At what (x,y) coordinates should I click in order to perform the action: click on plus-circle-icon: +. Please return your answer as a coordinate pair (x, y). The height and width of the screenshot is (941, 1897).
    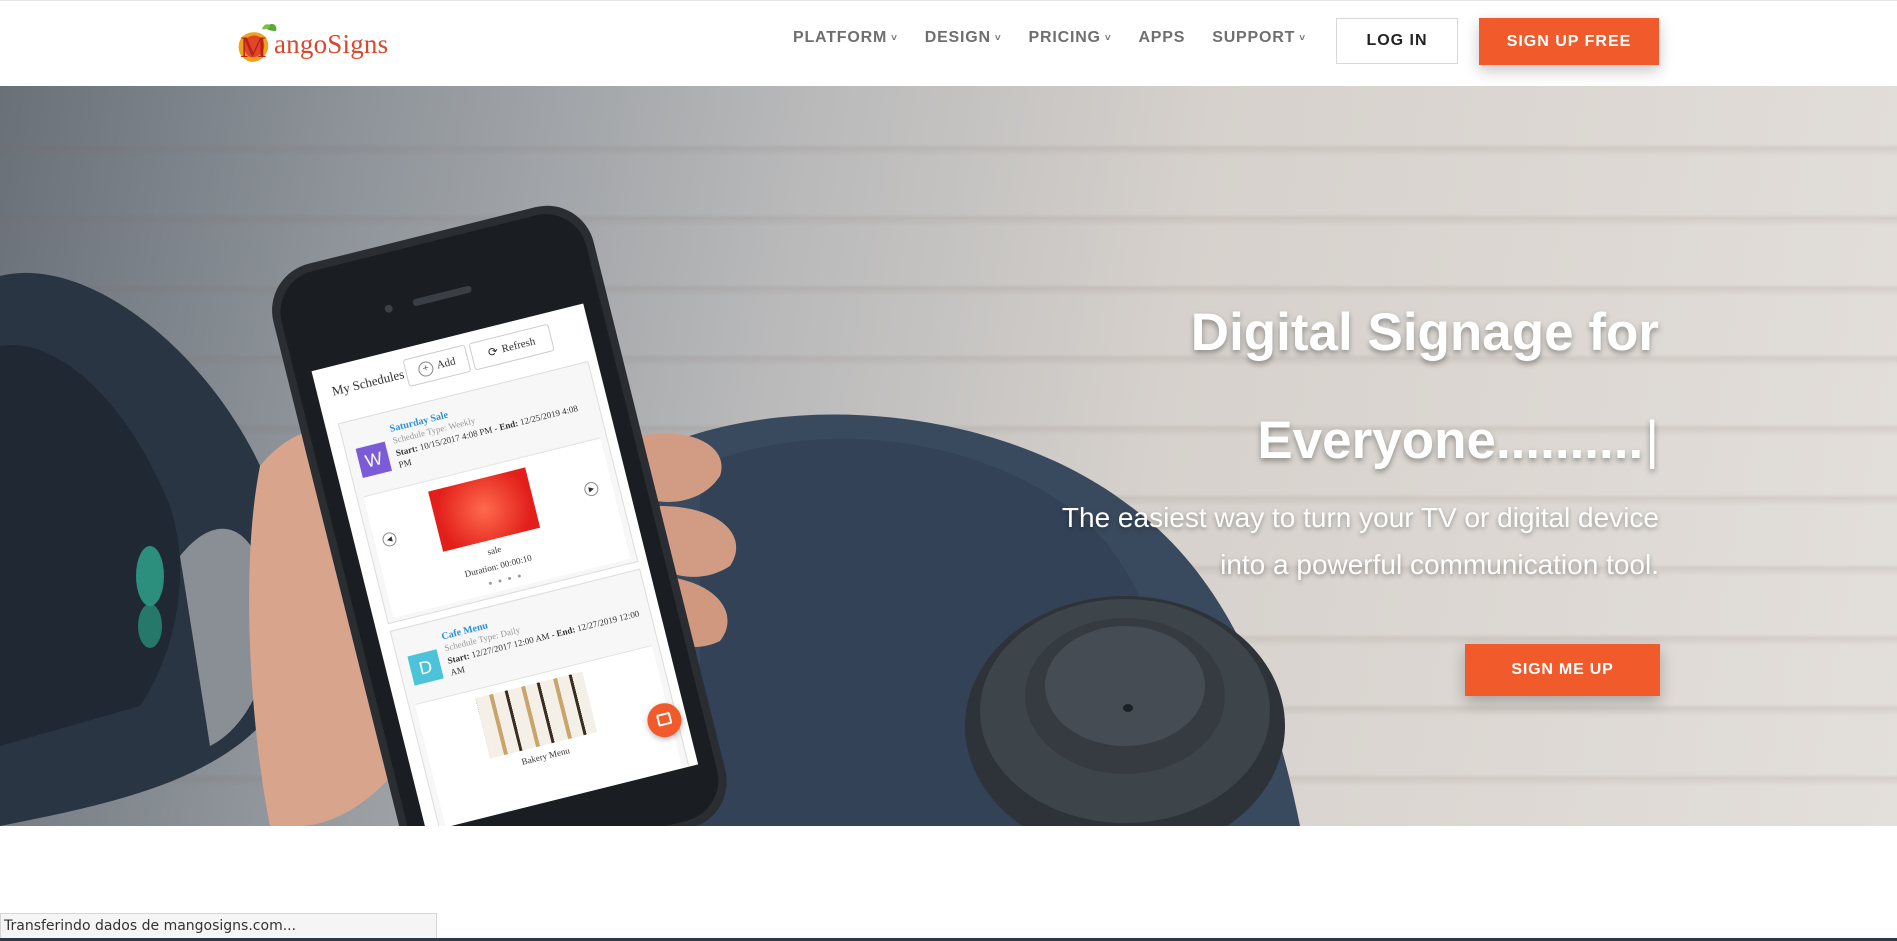
    Looking at the image, I should click on (425, 368).